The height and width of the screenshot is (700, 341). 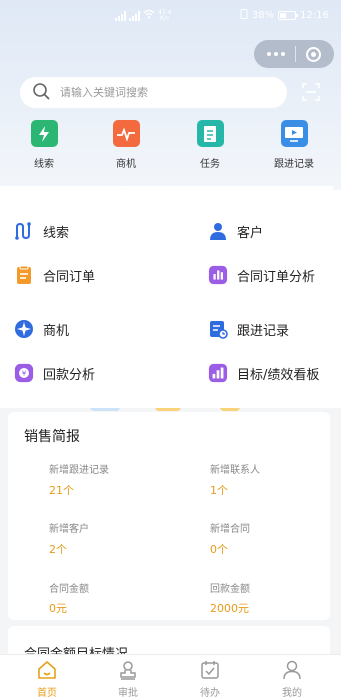 I want to click on quick-action-label: 跟进记录, so click(x=294, y=164).